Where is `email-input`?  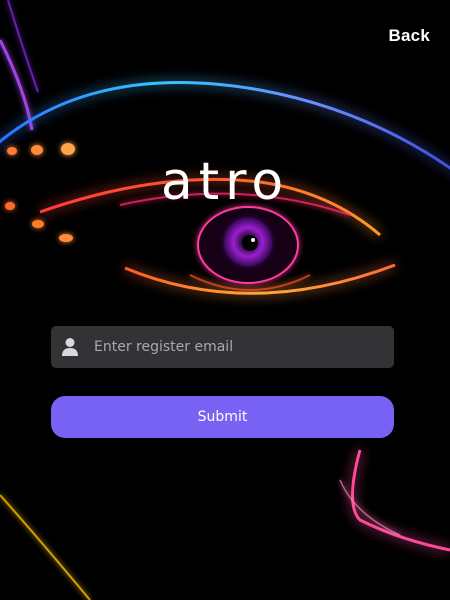
email-input is located at coordinates (239, 347).